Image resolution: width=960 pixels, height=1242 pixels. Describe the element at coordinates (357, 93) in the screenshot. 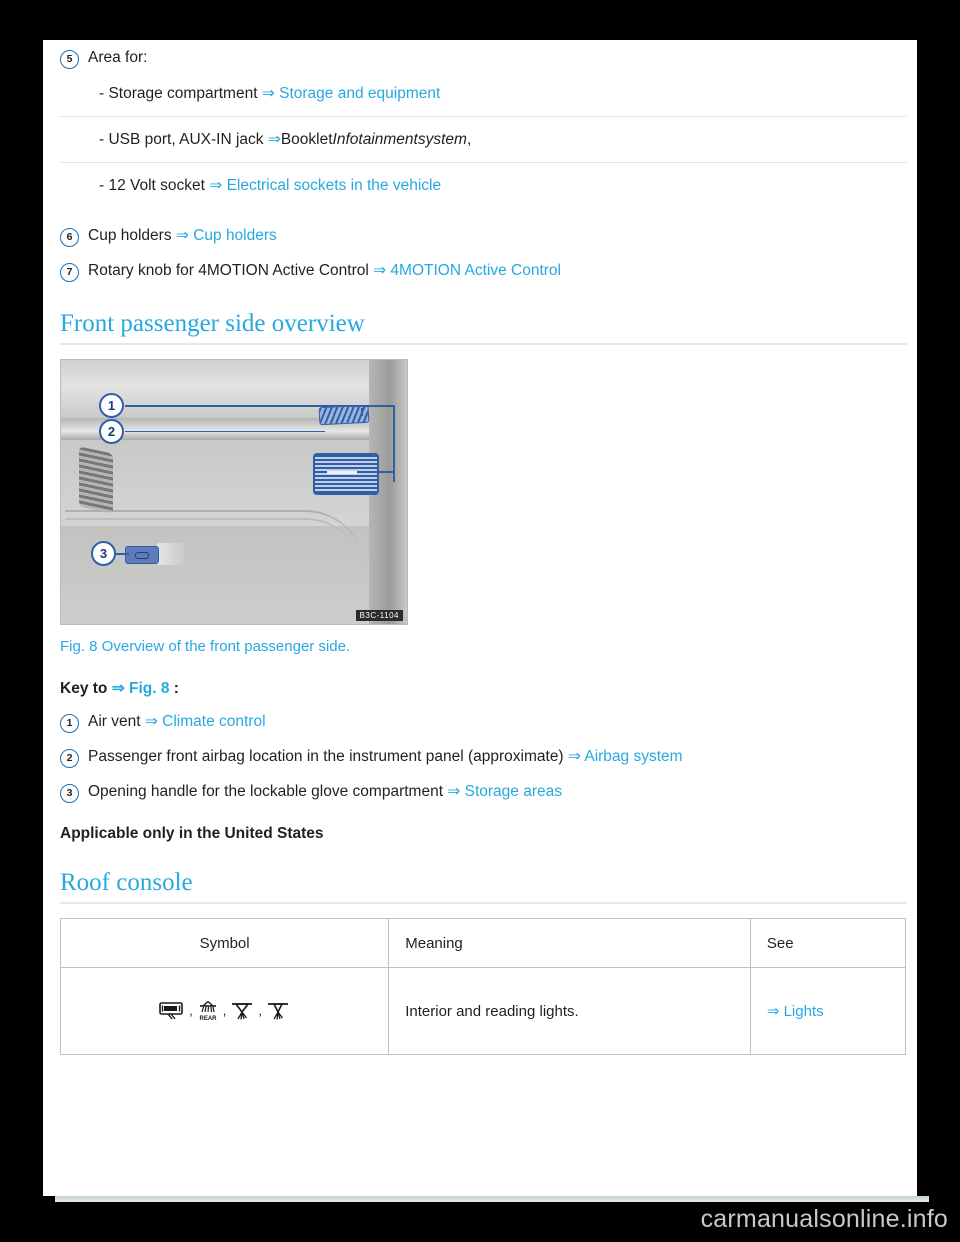

I see `link-storage-and-equipment: Storage and equipment` at that location.